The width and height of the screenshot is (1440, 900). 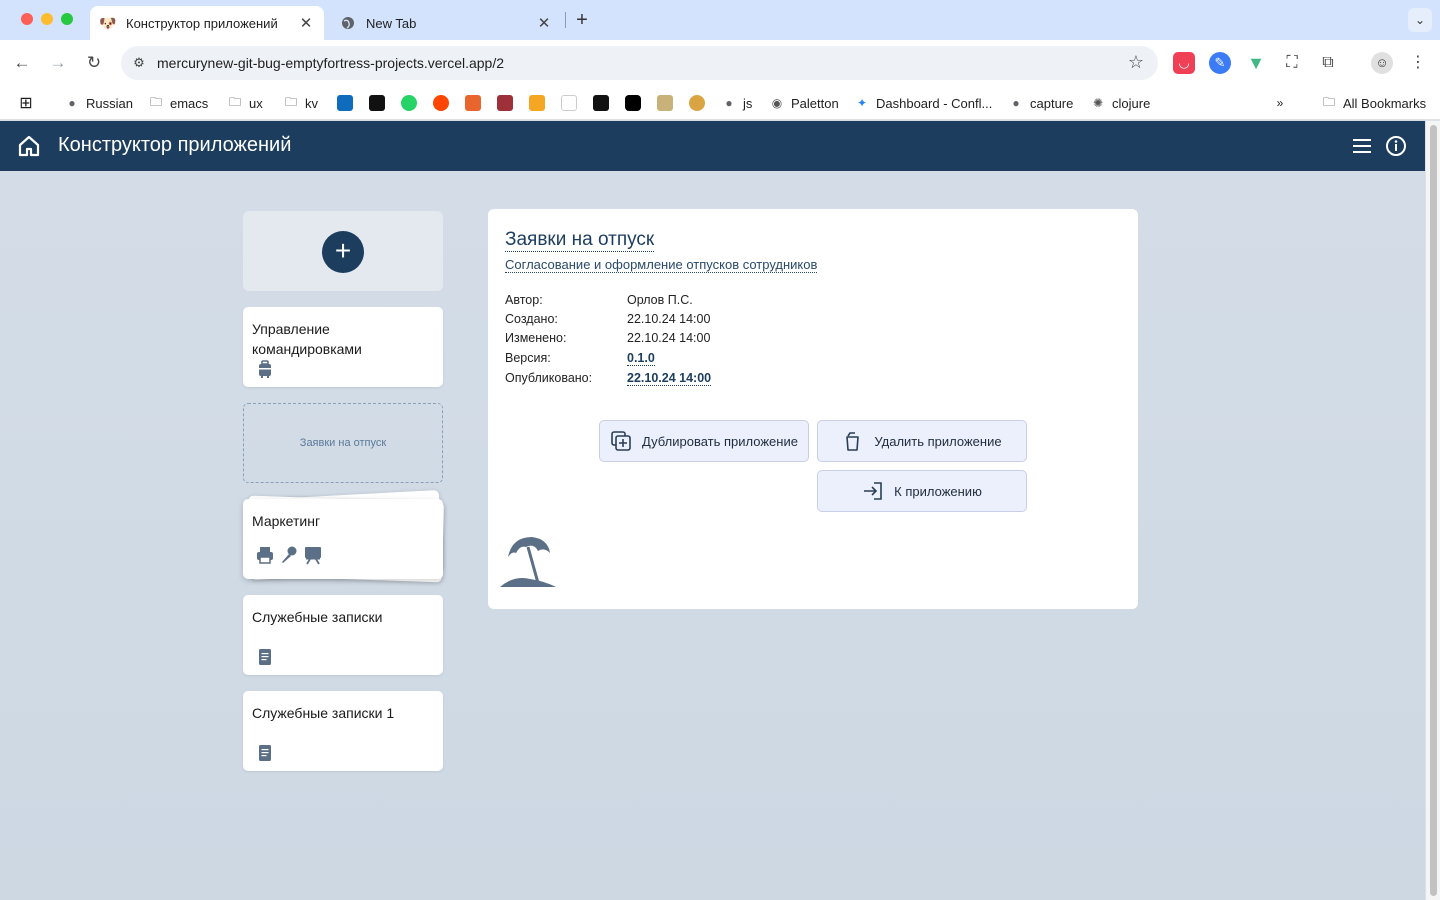 What do you see at coordinates (98, 103) in the screenshot?
I see `bookmark-russian: ● Russian` at bounding box center [98, 103].